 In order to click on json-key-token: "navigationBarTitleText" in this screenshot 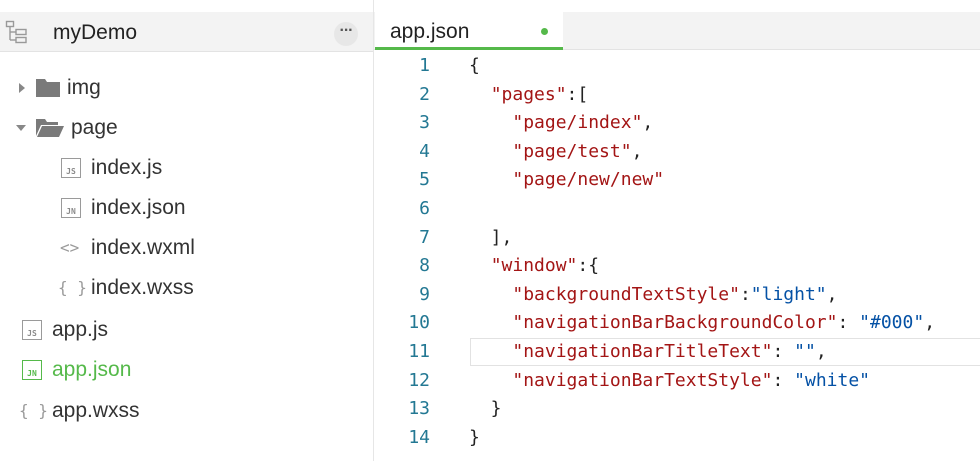, I will do `click(642, 351)`.